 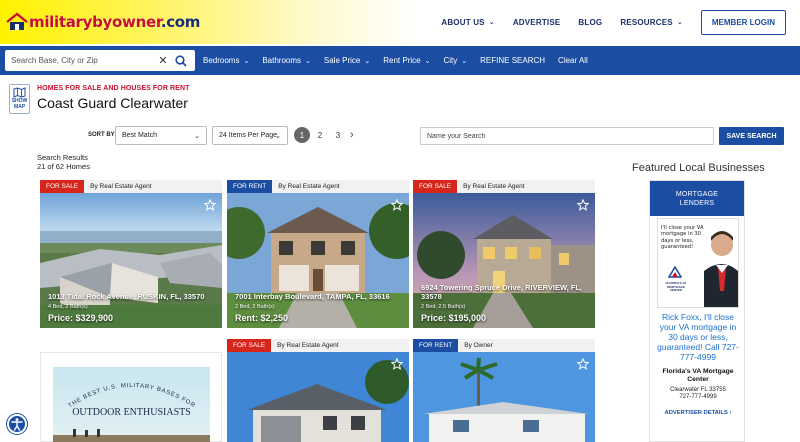 I want to click on business-address: Clearwater FL 33755 727-777-4999, so click(x=698, y=394).